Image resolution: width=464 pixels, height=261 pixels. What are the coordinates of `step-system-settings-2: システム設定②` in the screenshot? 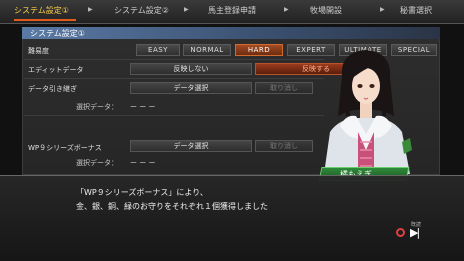 It's located at (141, 10).